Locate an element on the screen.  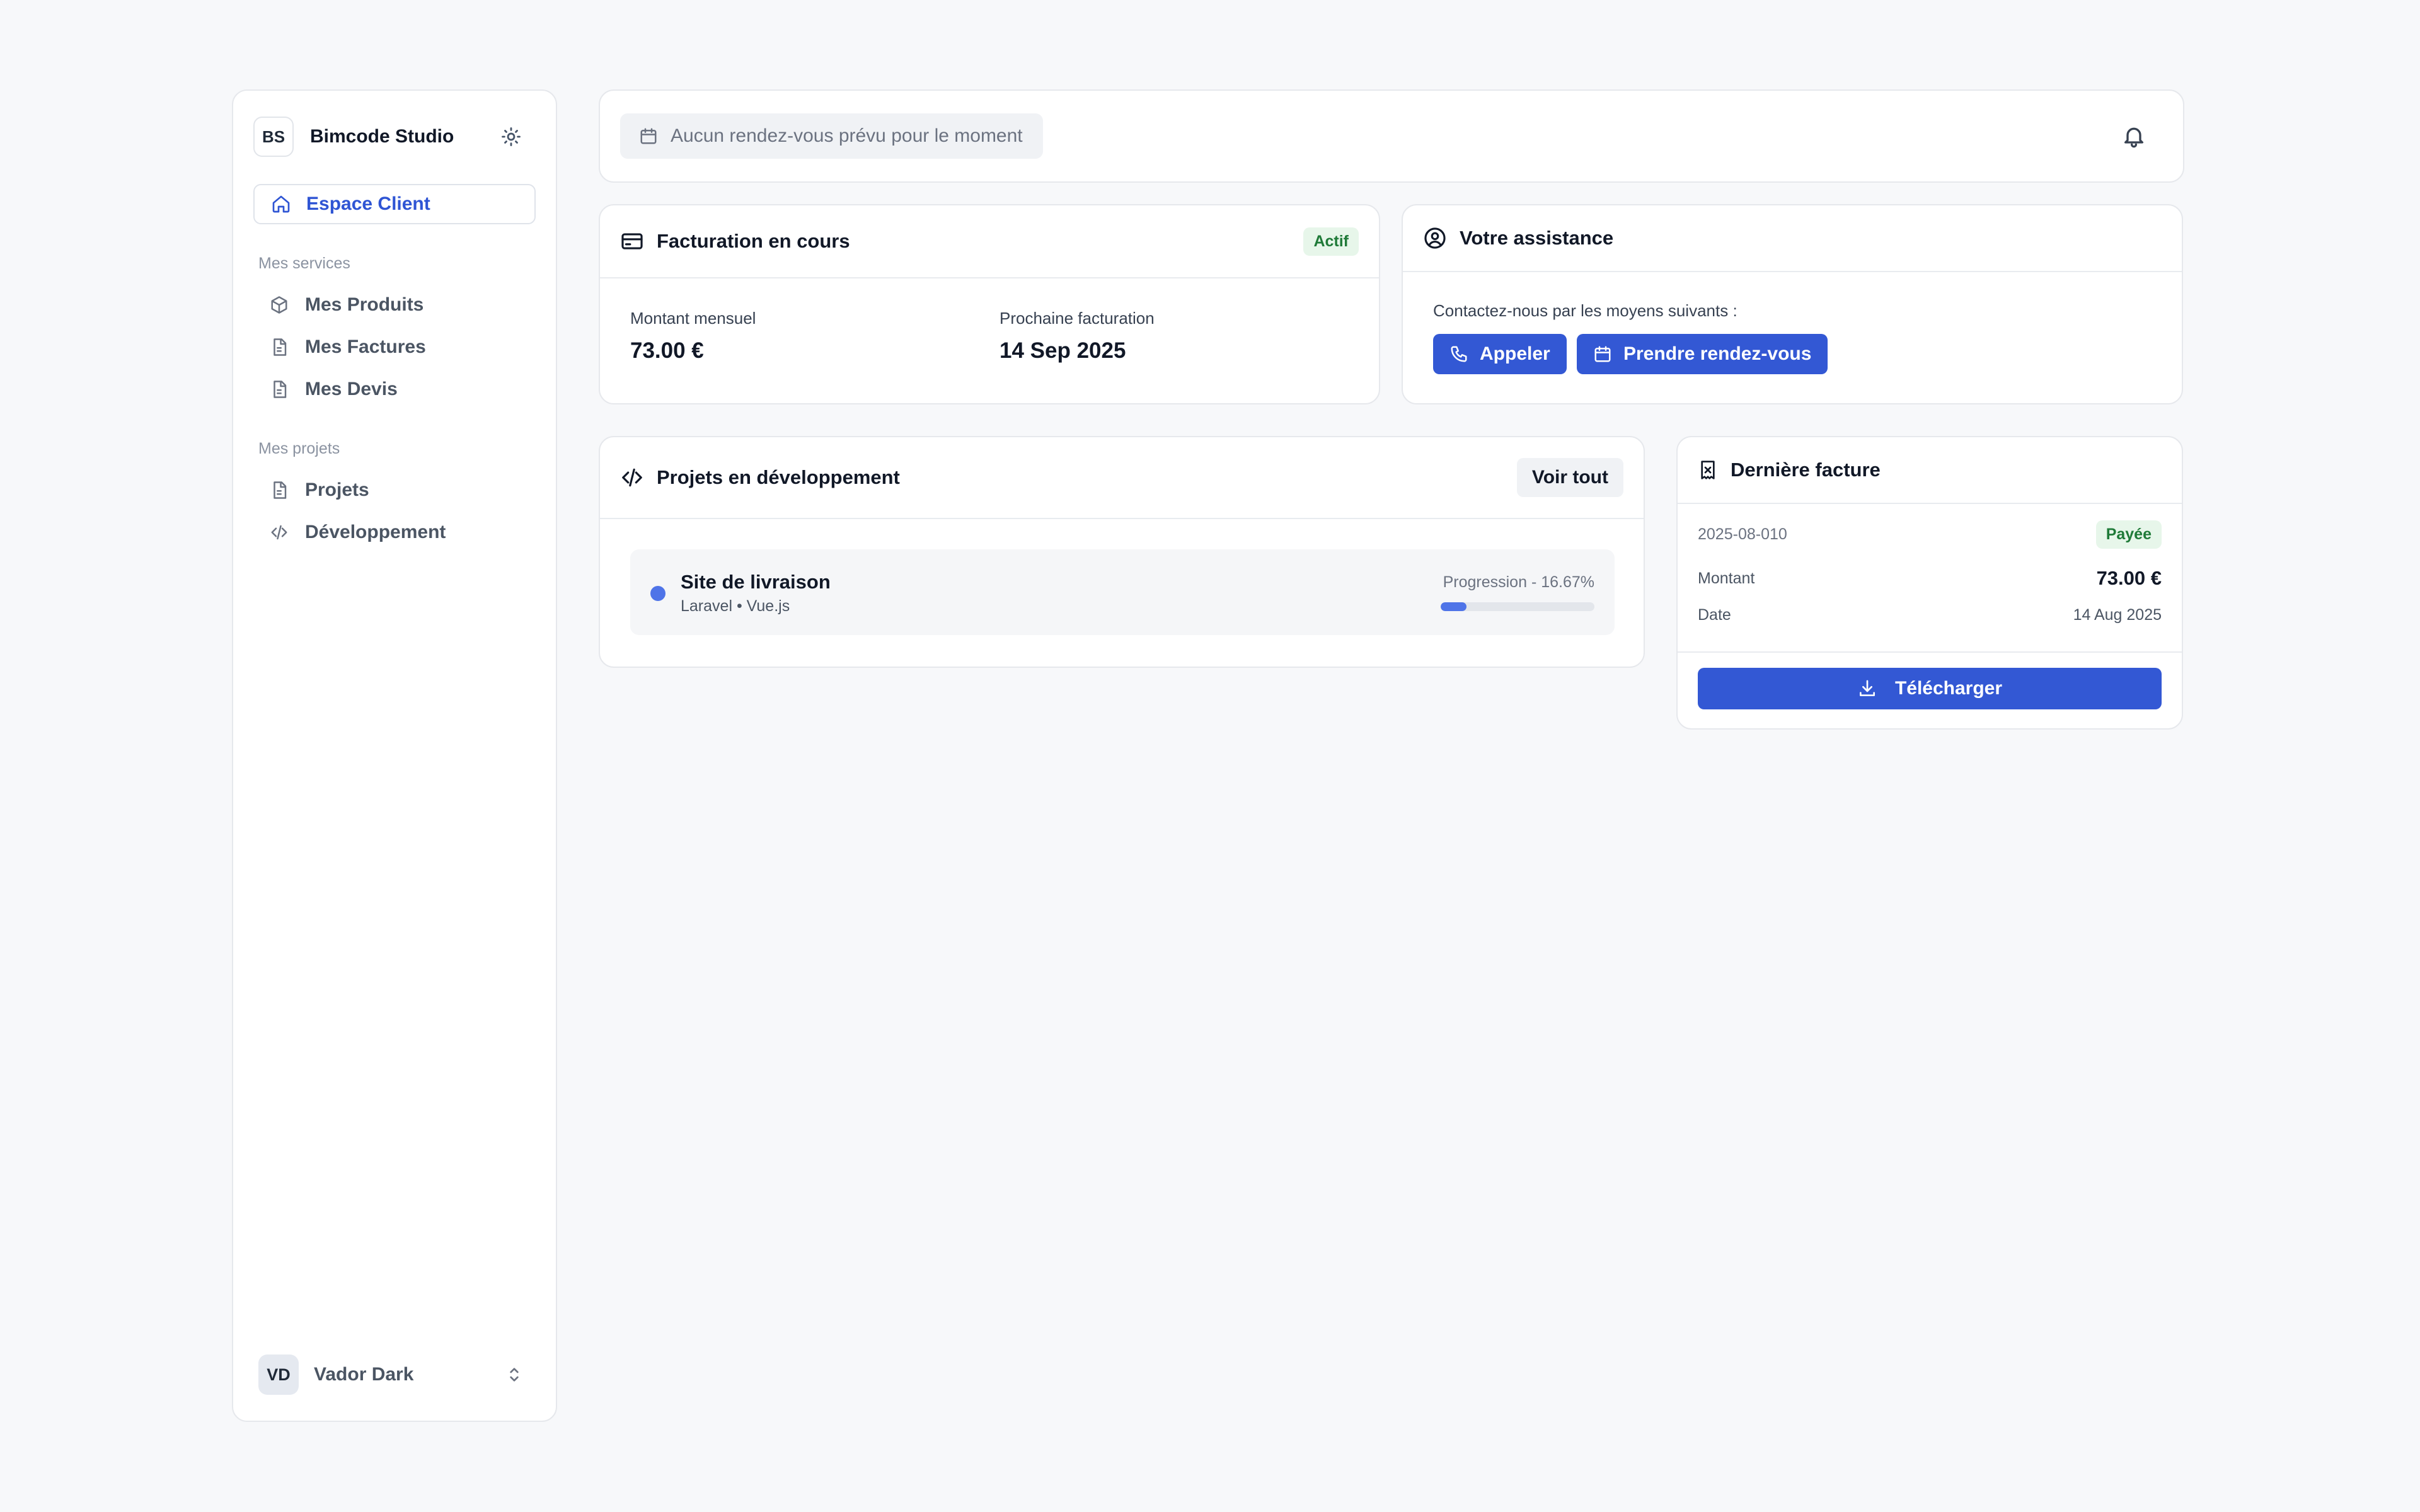
receipt-icon is located at coordinates (1708, 470).